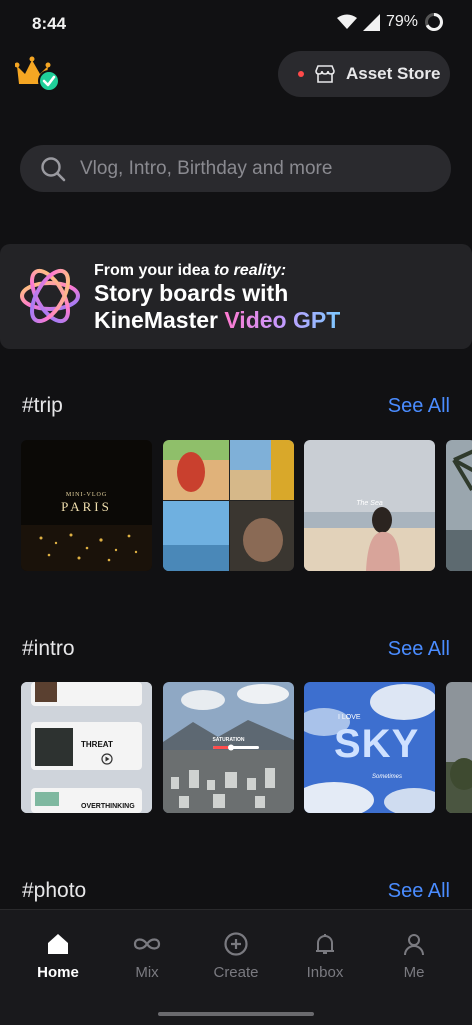 Image resolution: width=472 pixels, height=1025 pixels. Describe the element at coordinates (346, 21) in the screenshot. I see `wifi-icon` at that location.